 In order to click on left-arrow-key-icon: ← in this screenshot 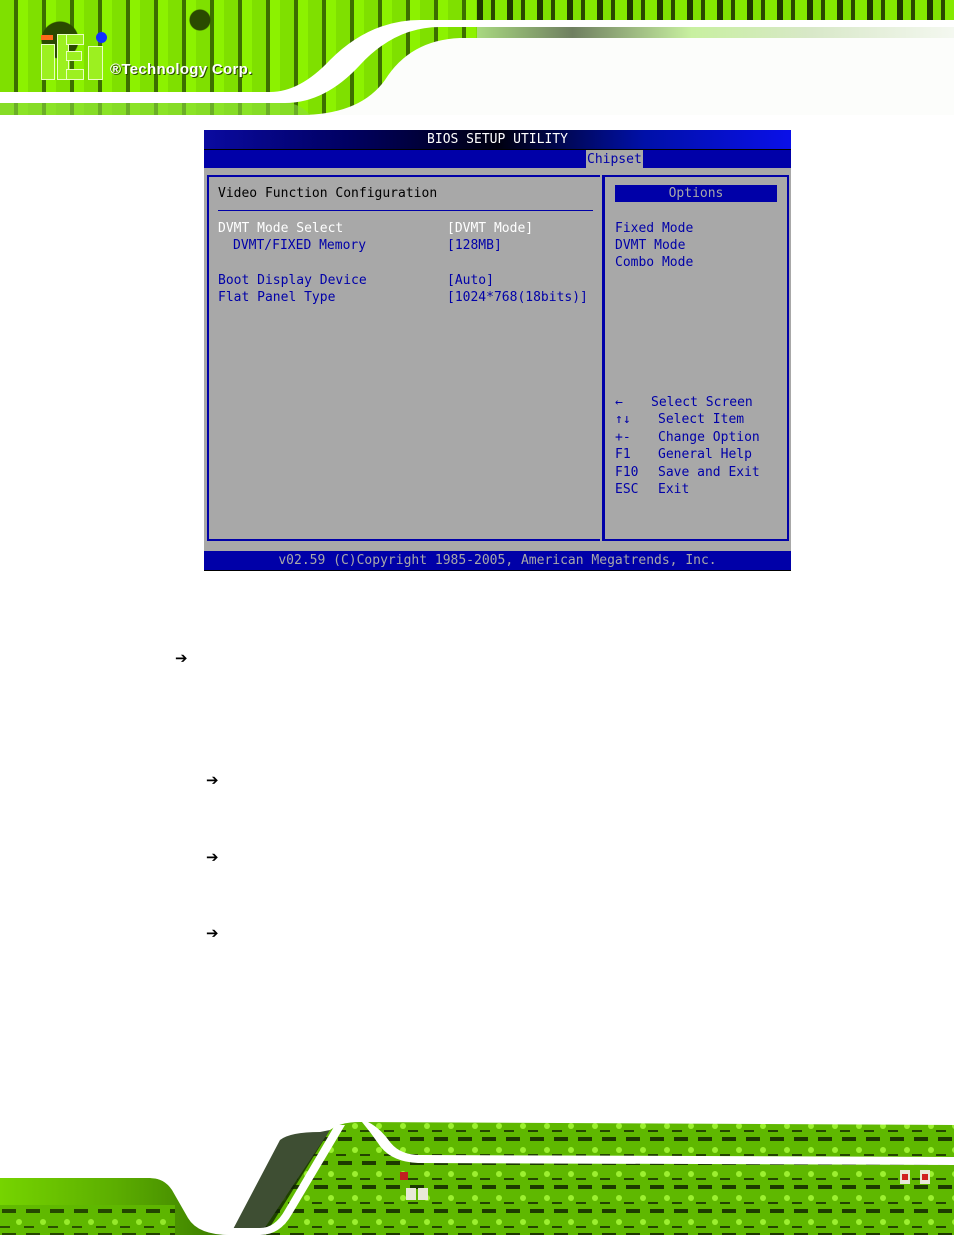, I will do `click(619, 402)`.